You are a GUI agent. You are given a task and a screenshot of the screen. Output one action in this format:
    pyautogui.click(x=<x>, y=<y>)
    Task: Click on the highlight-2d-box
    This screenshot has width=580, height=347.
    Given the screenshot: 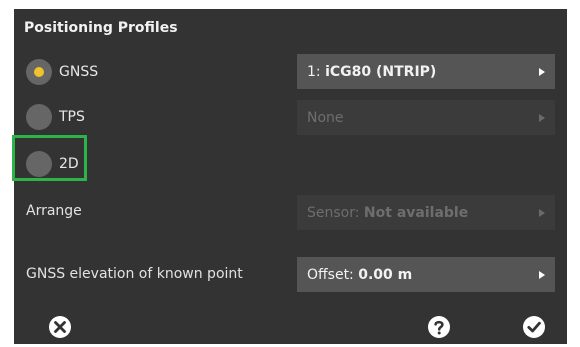 What is the action you would take?
    pyautogui.click(x=49, y=158)
    